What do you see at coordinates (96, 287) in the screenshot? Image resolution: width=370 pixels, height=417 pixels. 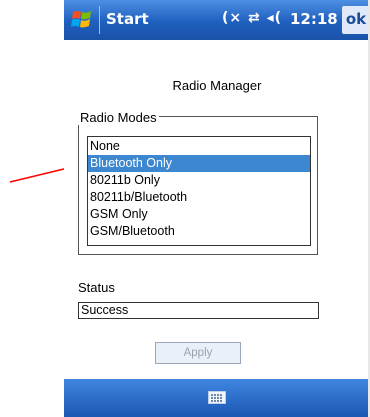 I see `status-label: Status` at bounding box center [96, 287].